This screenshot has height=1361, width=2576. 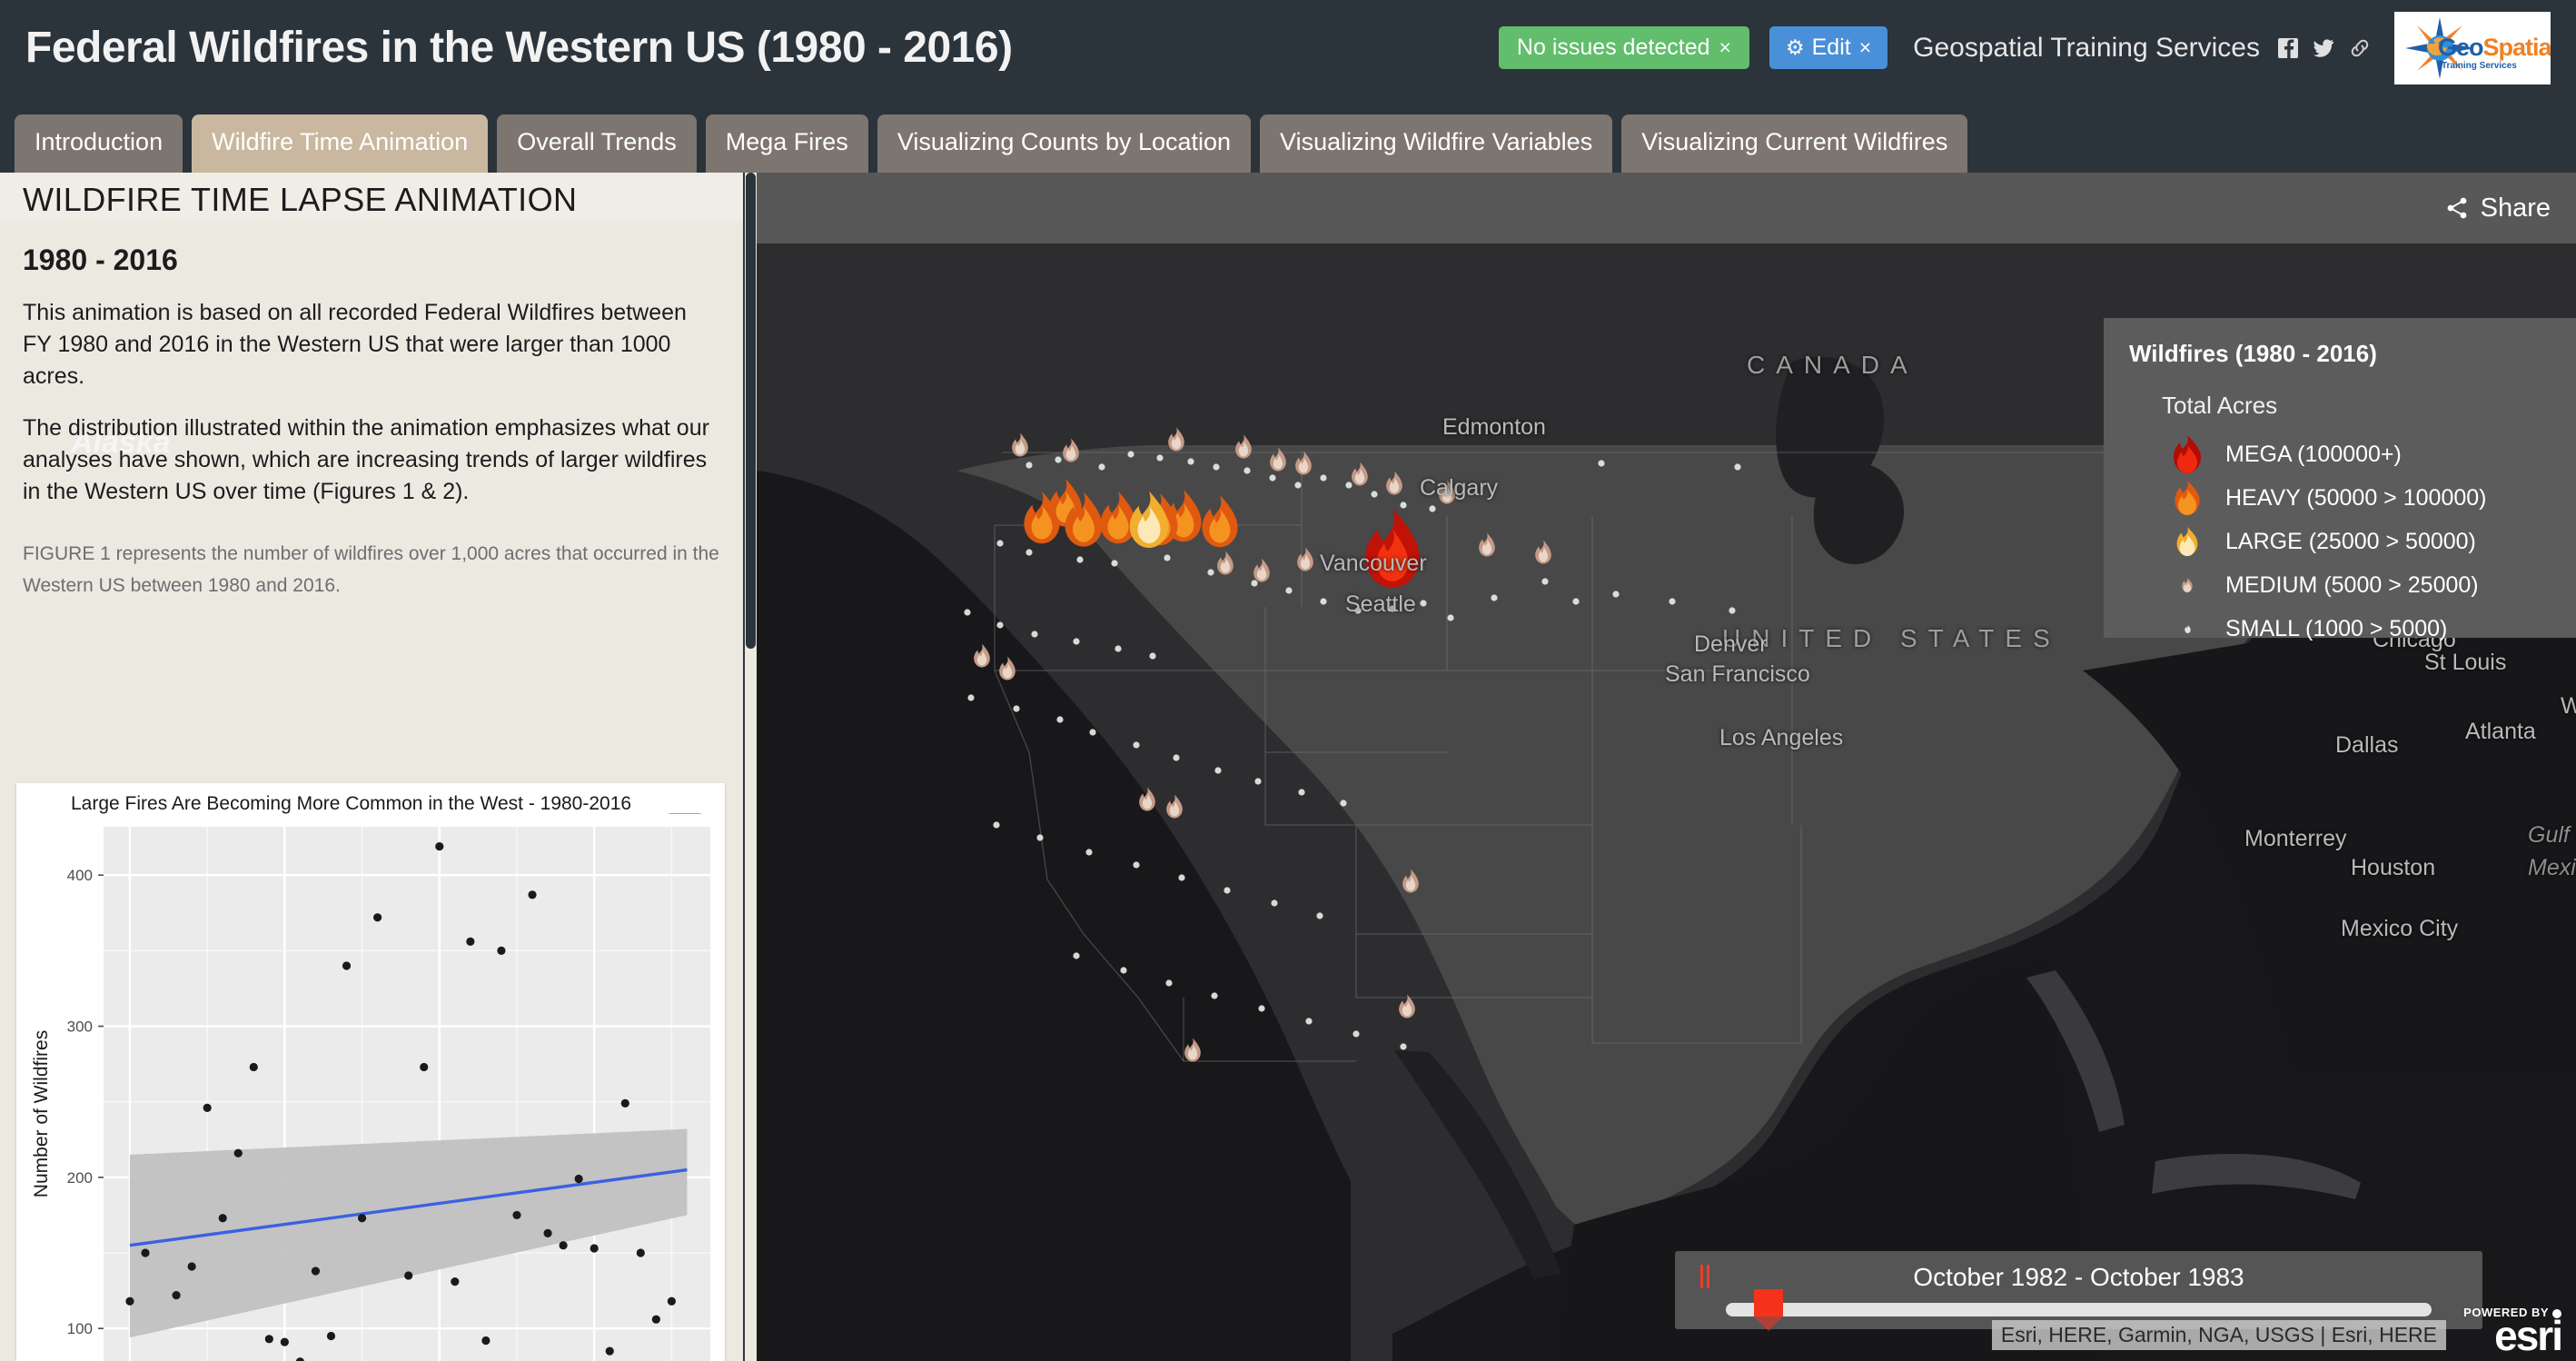 I want to click on esri-logo: POWERED BY esri, so click(x=2508, y=1333).